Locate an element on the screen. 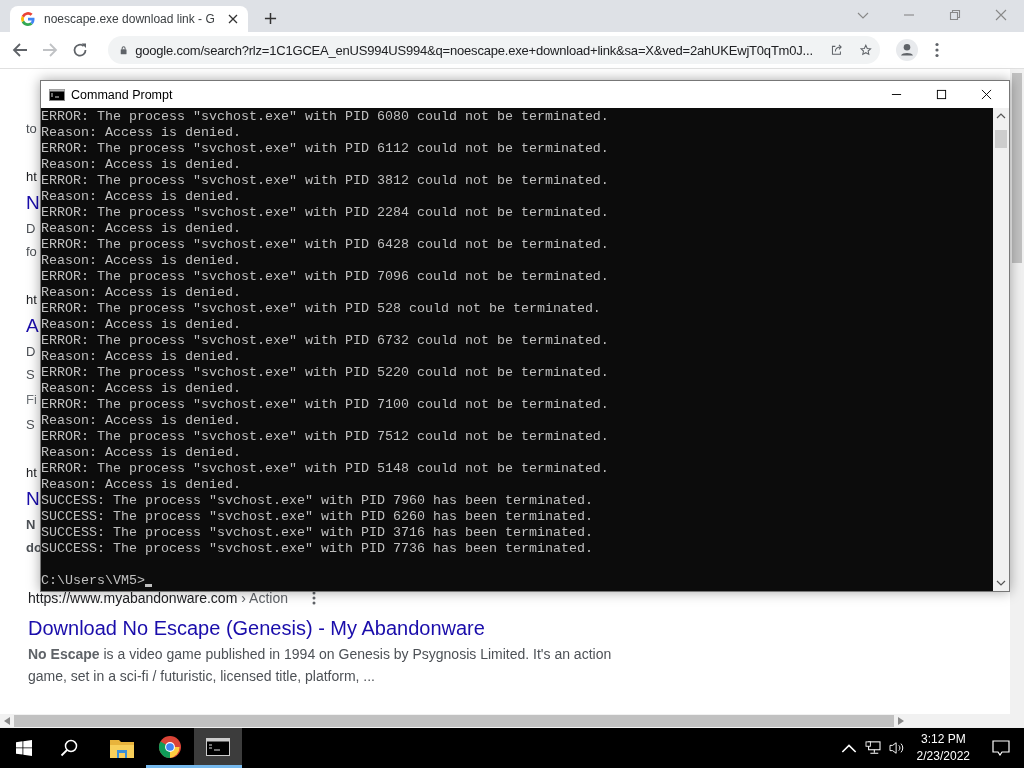 The image size is (1024, 768). browser-tab: noescape.exe download link - G is located at coordinates (129, 19).